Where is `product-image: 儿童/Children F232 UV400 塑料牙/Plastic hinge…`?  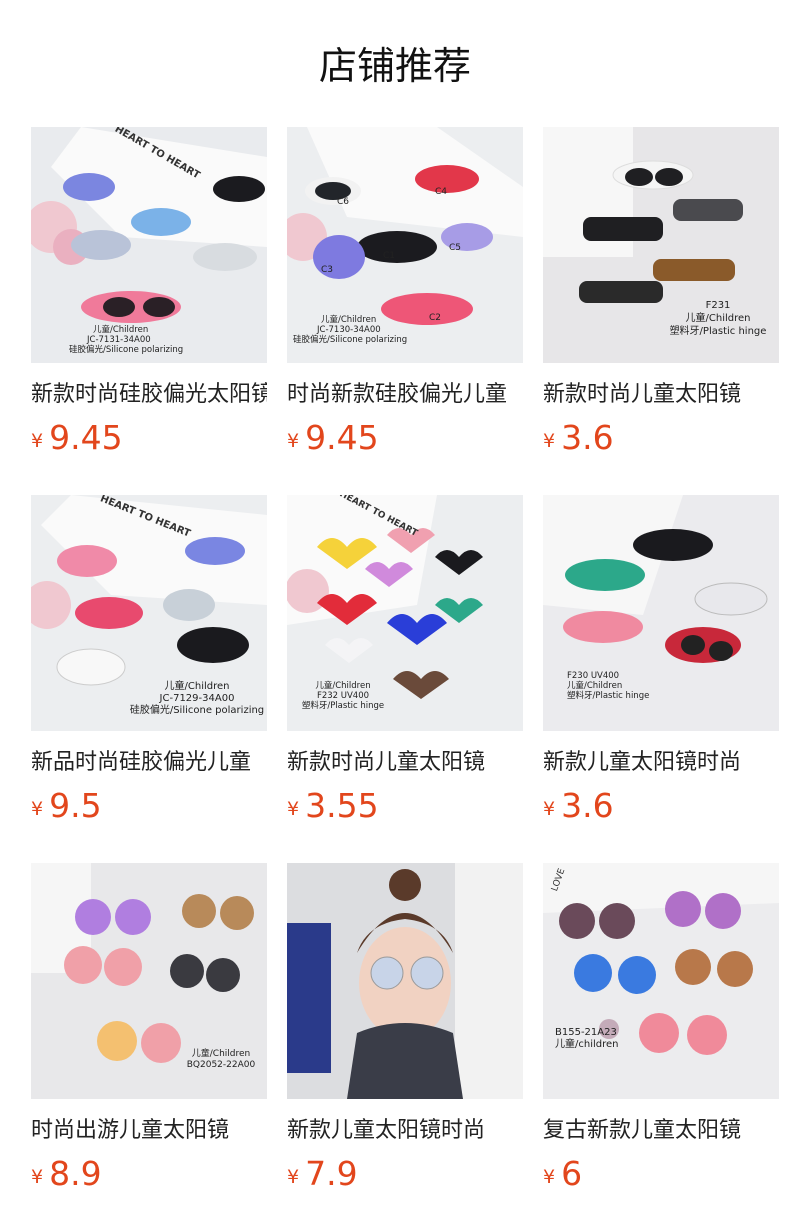
product-image: 儿童/Children F232 UV400 塑料牙/Plastic hinge… is located at coordinates (405, 613).